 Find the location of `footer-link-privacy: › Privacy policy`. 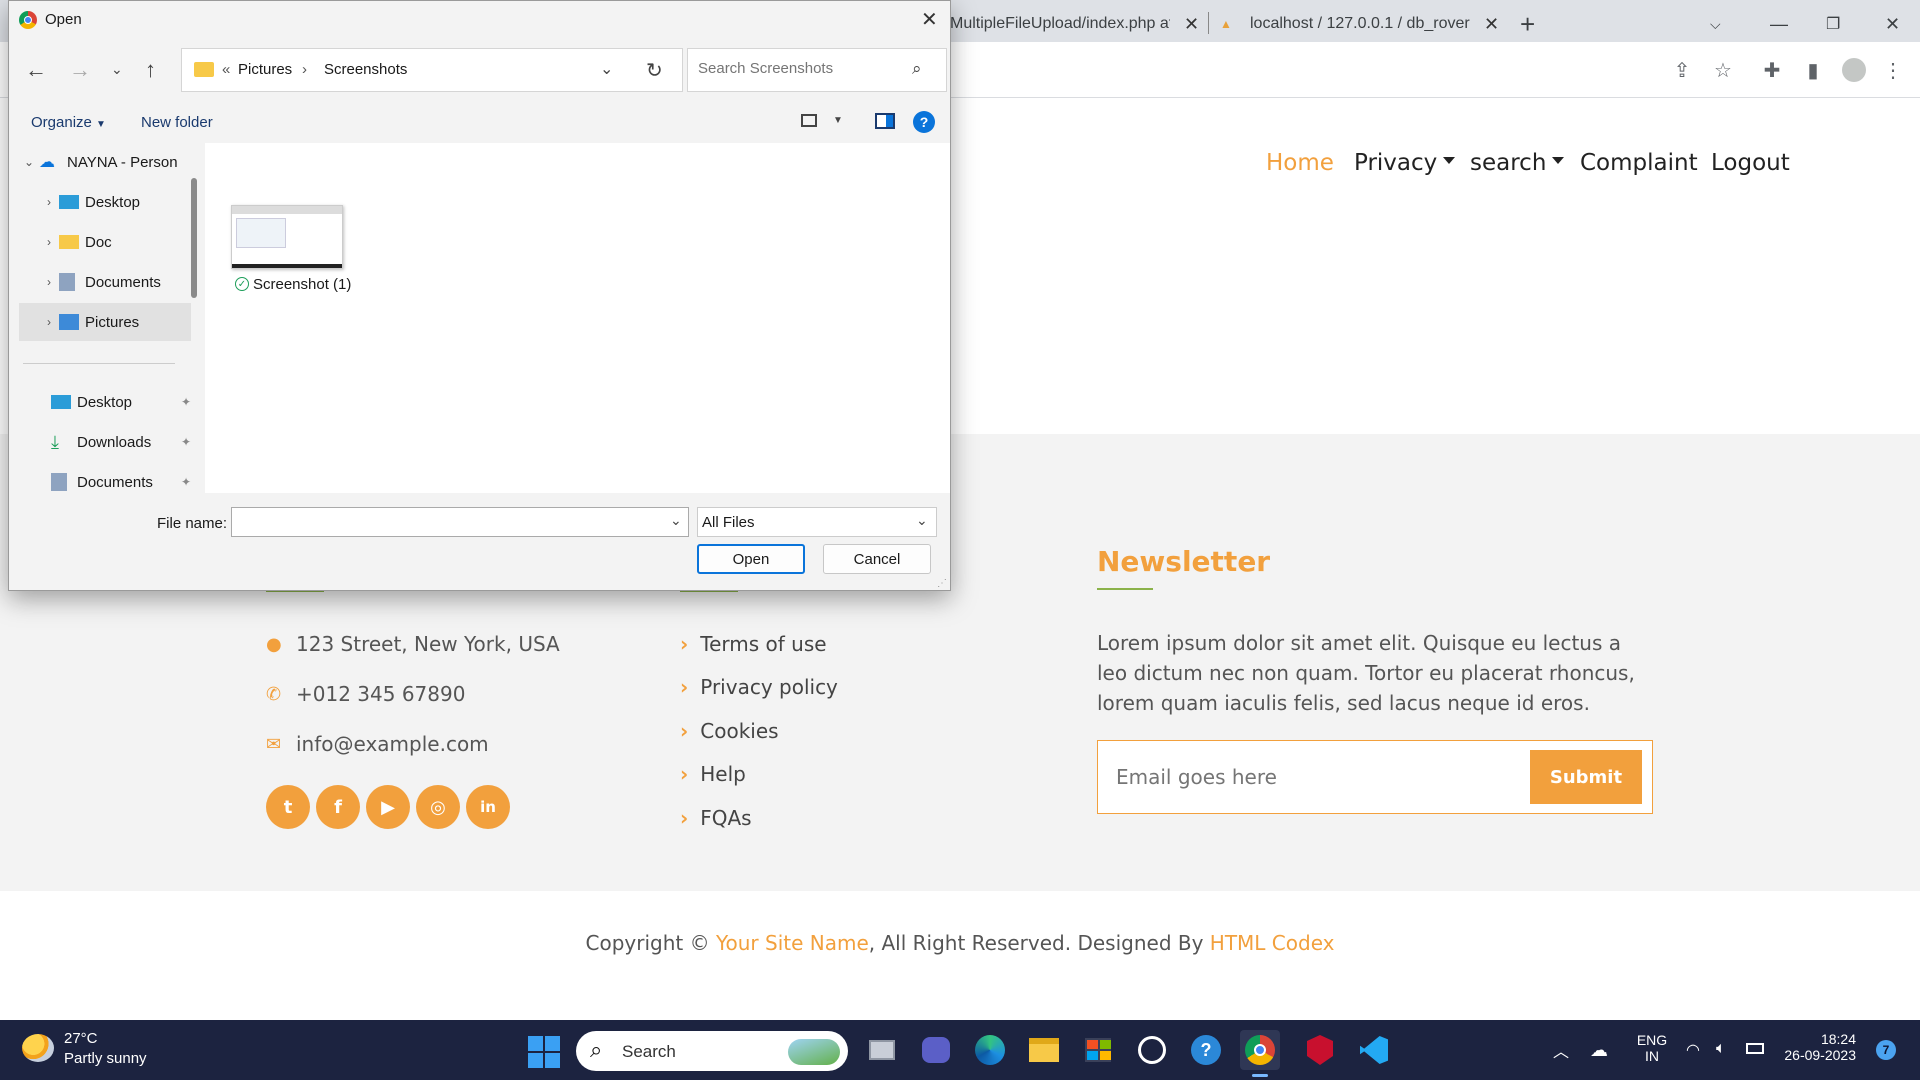

footer-link-privacy: › Privacy policy is located at coordinates (759, 687).